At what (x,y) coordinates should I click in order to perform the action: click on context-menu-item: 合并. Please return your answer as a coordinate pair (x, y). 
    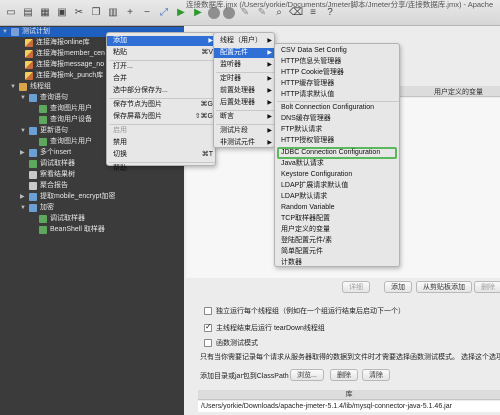
    Looking at the image, I should click on (162, 79).